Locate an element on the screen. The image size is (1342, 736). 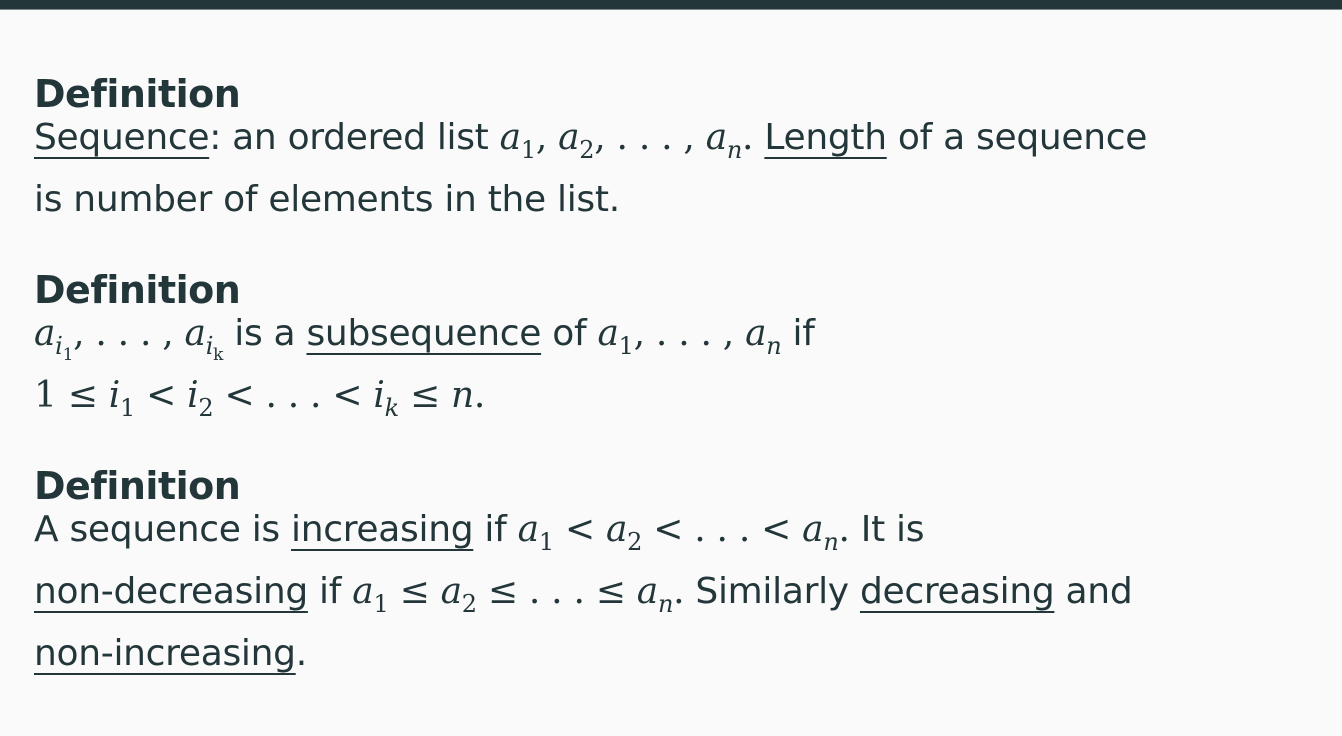
defined-term: Length is located at coordinates (825, 137).